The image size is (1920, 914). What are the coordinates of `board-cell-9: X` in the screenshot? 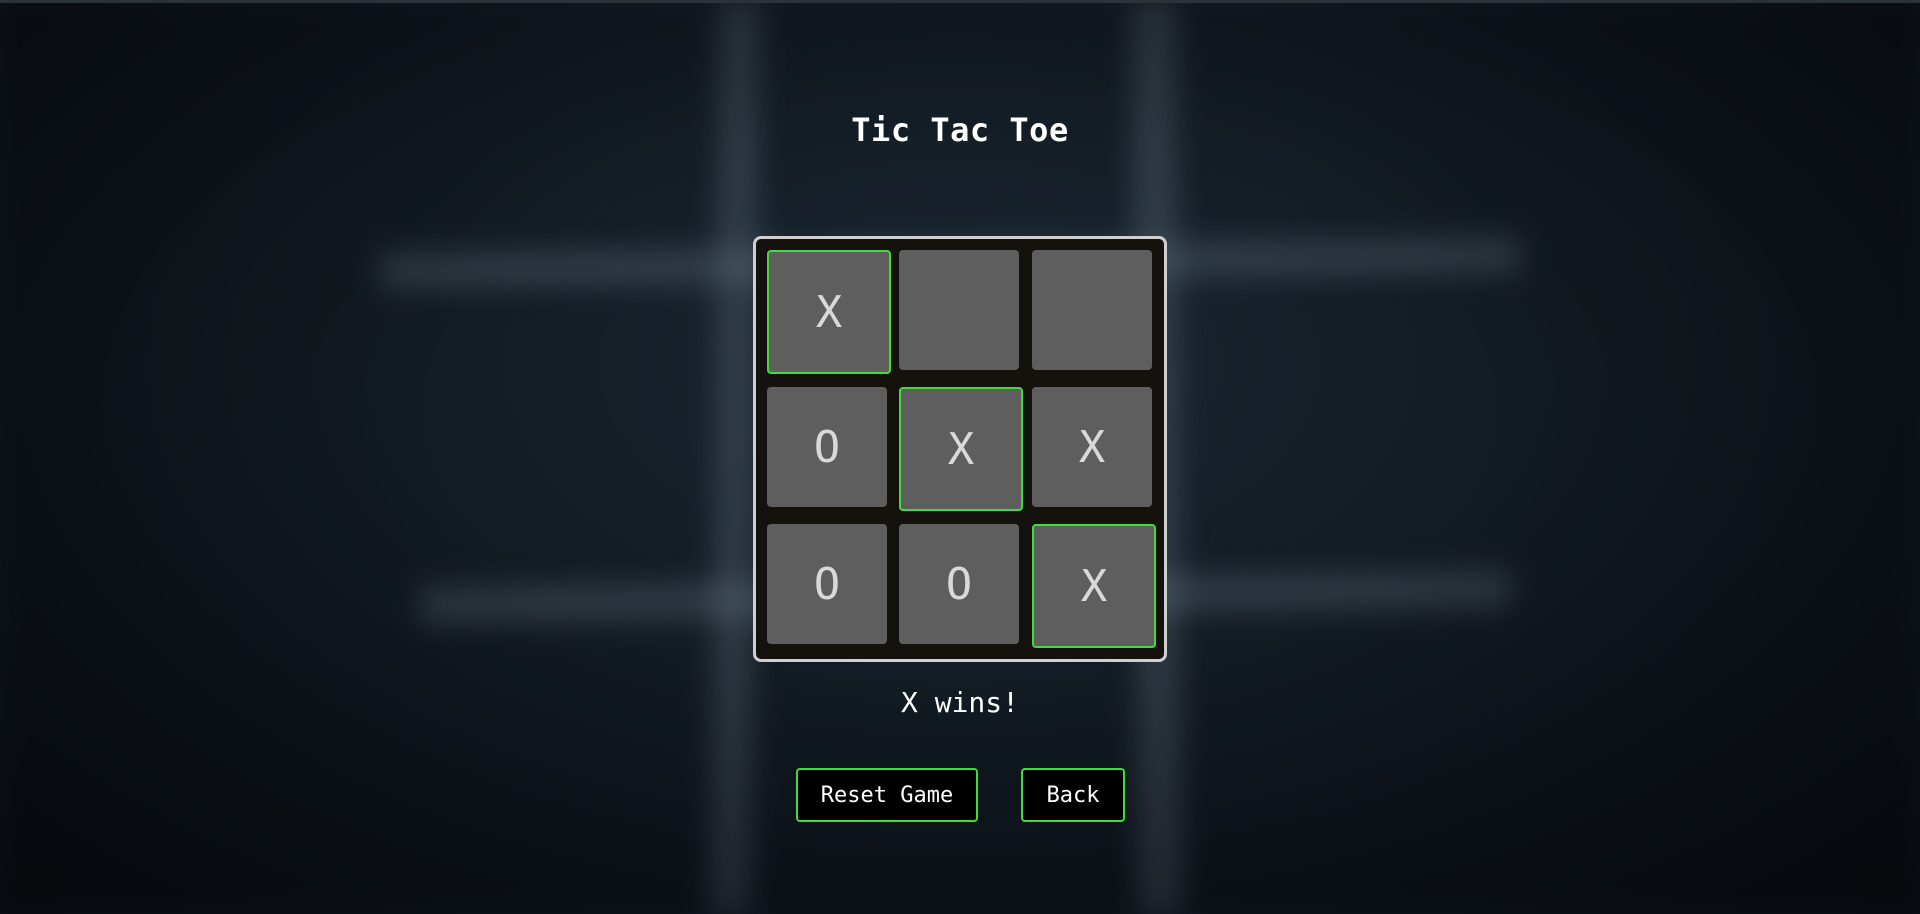 It's located at (1094, 586).